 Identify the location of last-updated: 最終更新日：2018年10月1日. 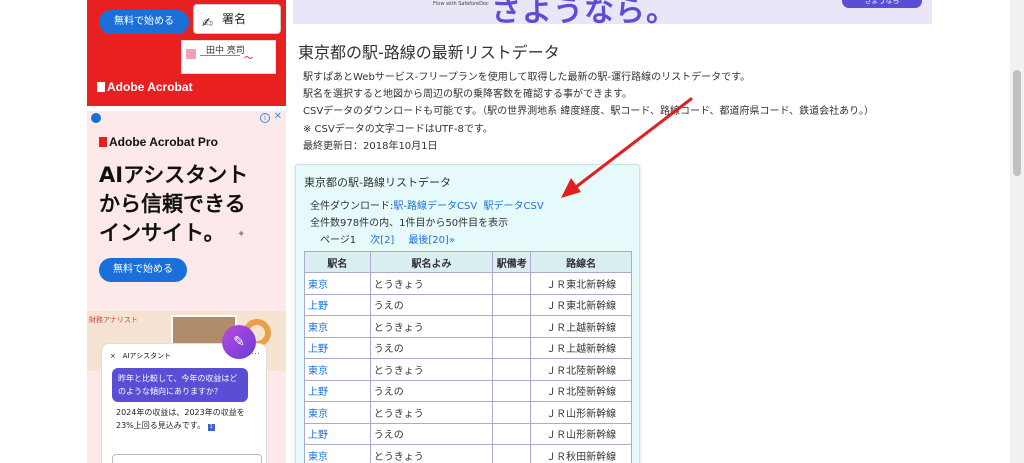
(370, 146).